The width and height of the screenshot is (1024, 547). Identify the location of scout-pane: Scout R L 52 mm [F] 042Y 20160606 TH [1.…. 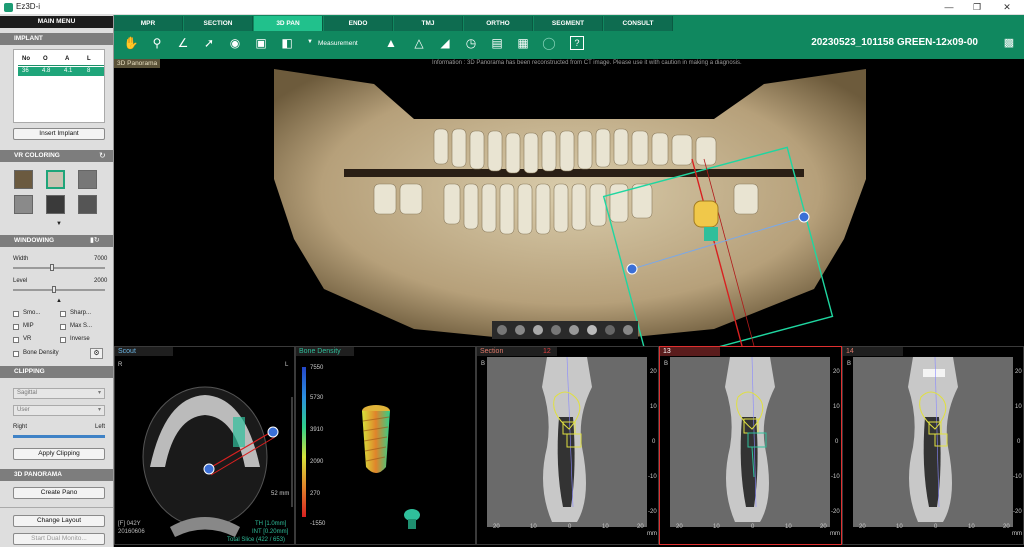
(204, 445).